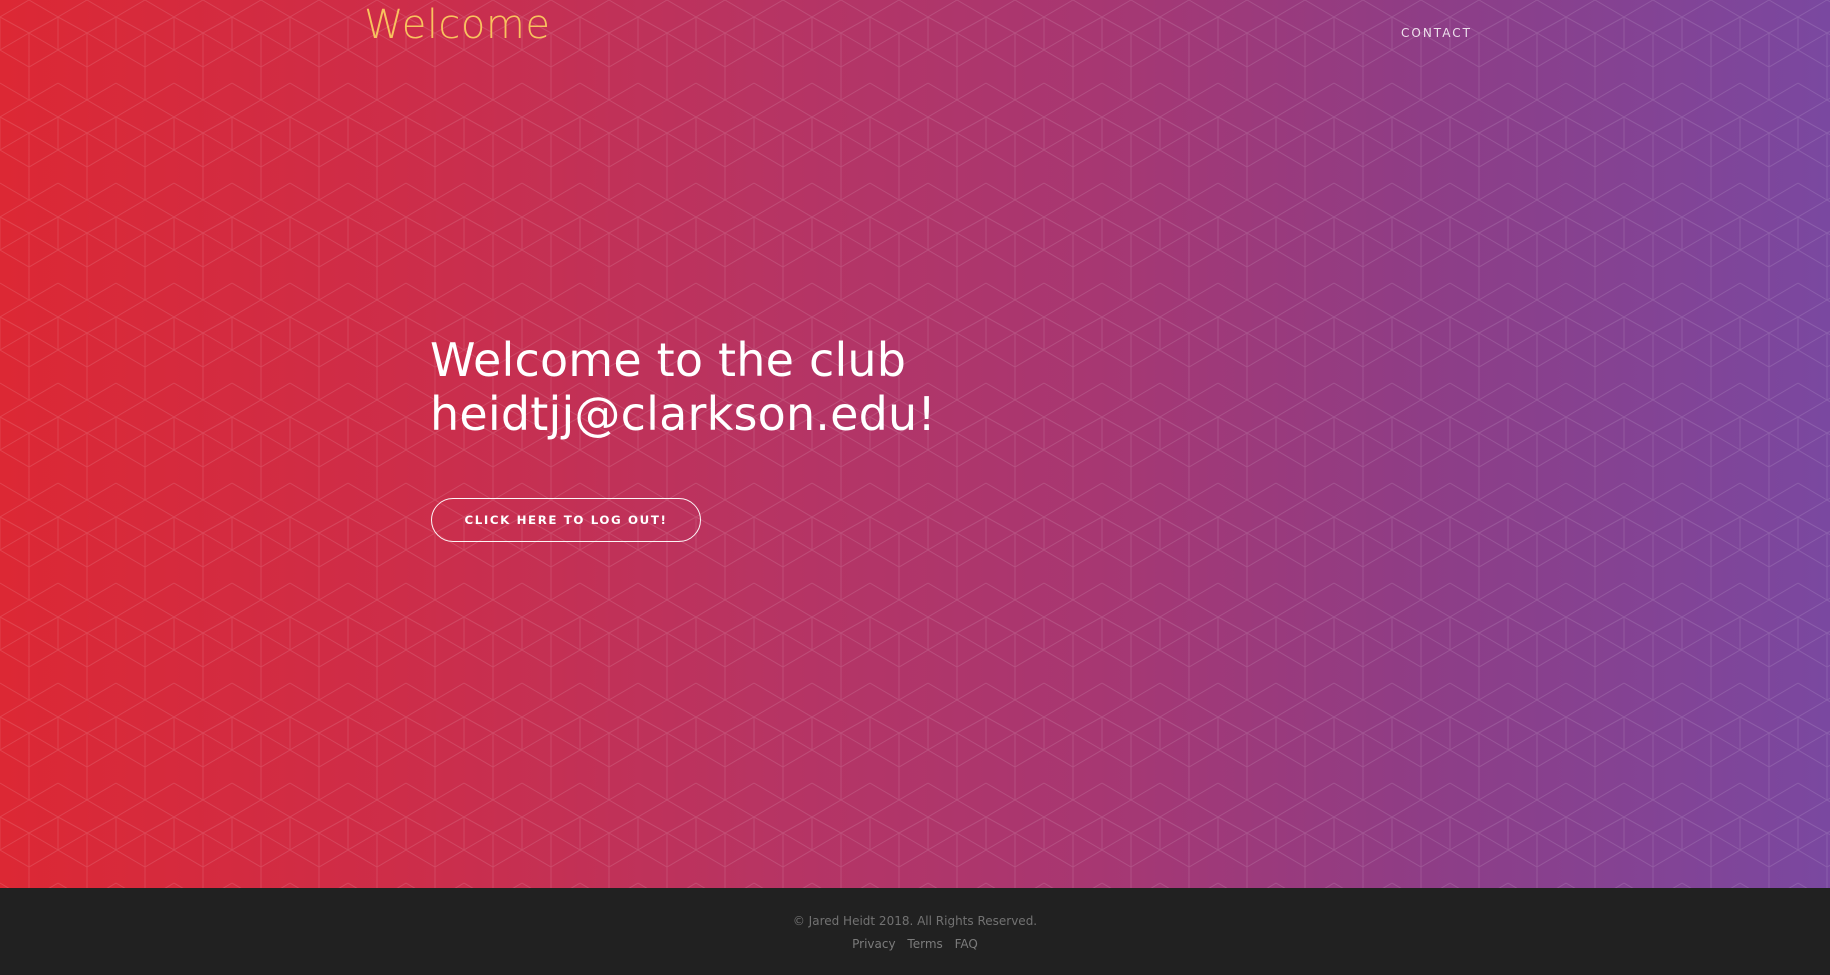  What do you see at coordinates (966, 944) in the screenshot?
I see `footer-link-faq: FAQ` at bounding box center [966, 944].